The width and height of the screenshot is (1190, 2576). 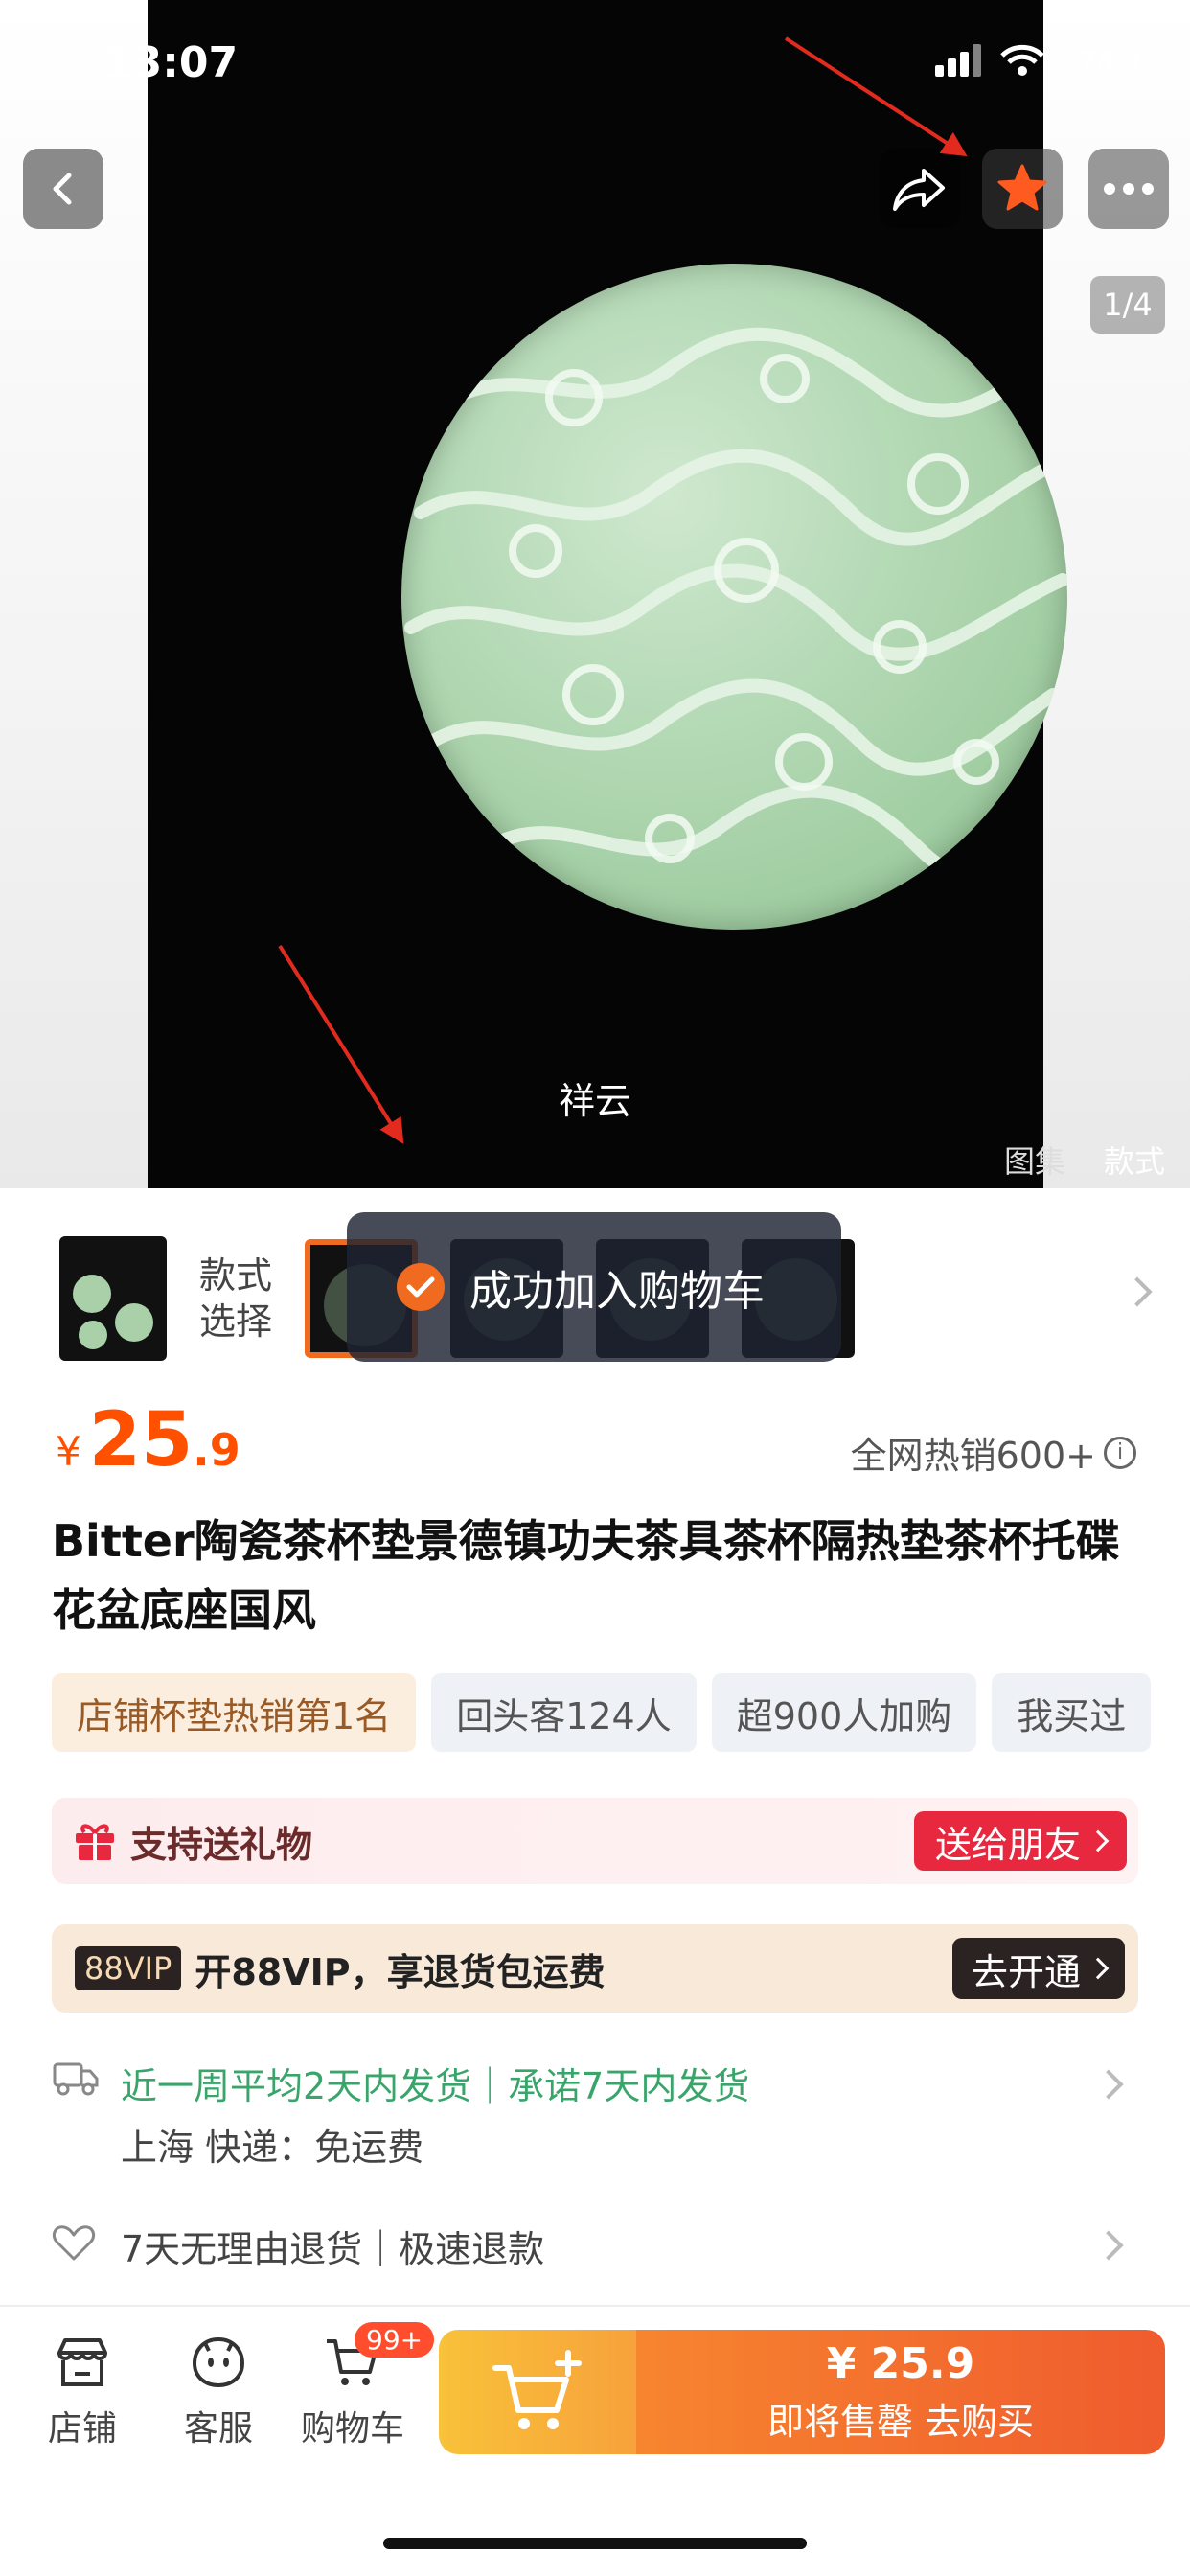 I want to click on back-button, so click(x=63, y=189).